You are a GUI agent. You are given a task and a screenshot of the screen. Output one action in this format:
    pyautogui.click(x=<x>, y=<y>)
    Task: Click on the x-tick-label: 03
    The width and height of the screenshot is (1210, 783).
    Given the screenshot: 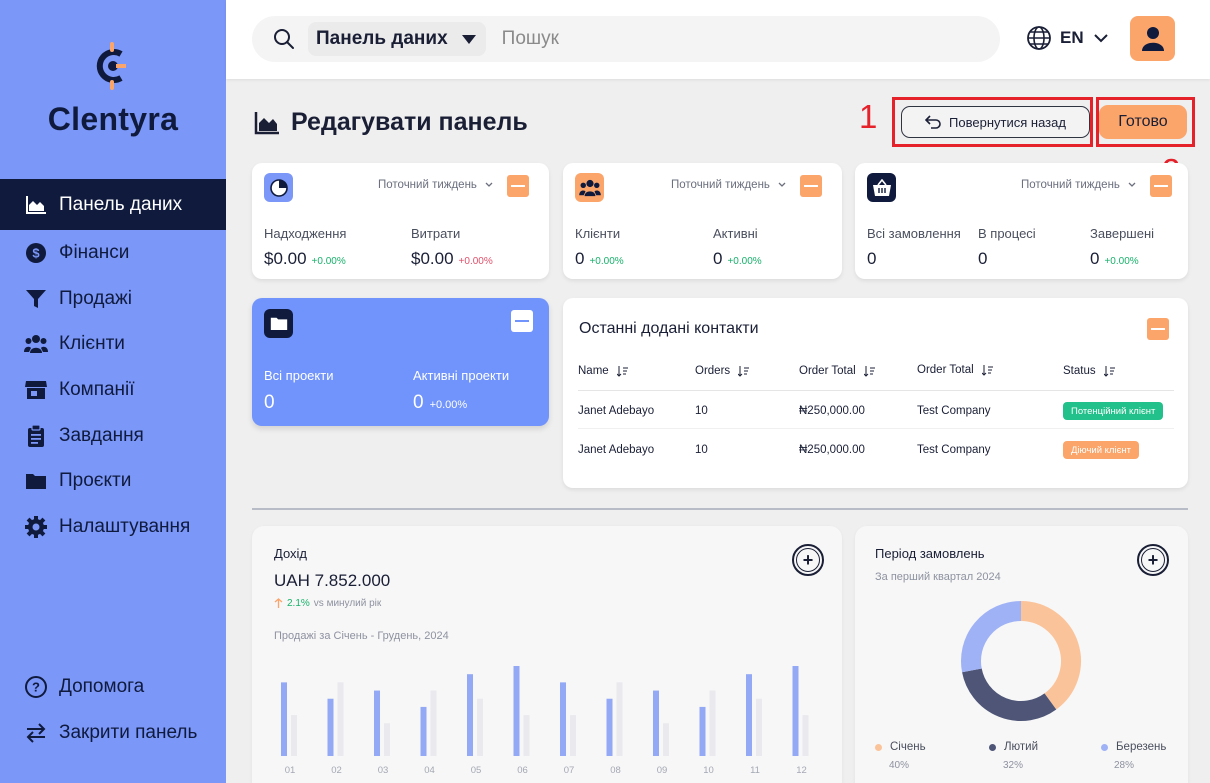 What is the action you would take?
    pyautogui.click(x=383, y=770)
    